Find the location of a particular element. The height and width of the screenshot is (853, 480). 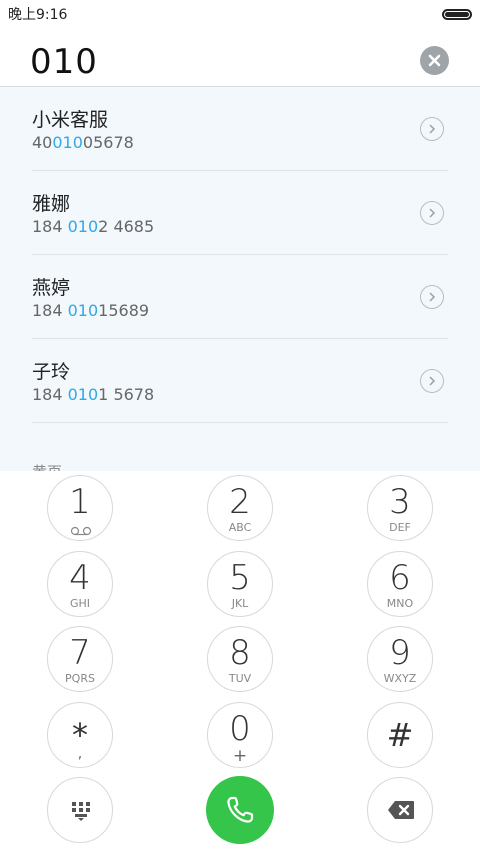

key-4: 4 GHI is located at coordinates (80, 584).